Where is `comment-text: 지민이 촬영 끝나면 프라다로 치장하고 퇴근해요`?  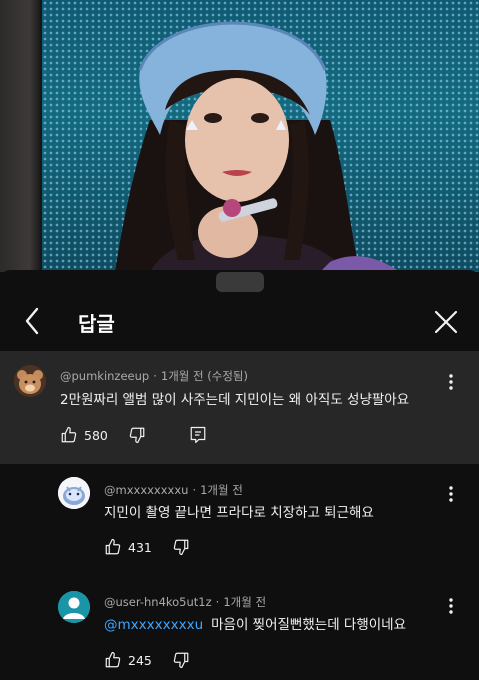
comment-text: 지민이 촬영 끝나면 프라다로 치장하고 퇴근해요 is located at coordinates (239, 513).